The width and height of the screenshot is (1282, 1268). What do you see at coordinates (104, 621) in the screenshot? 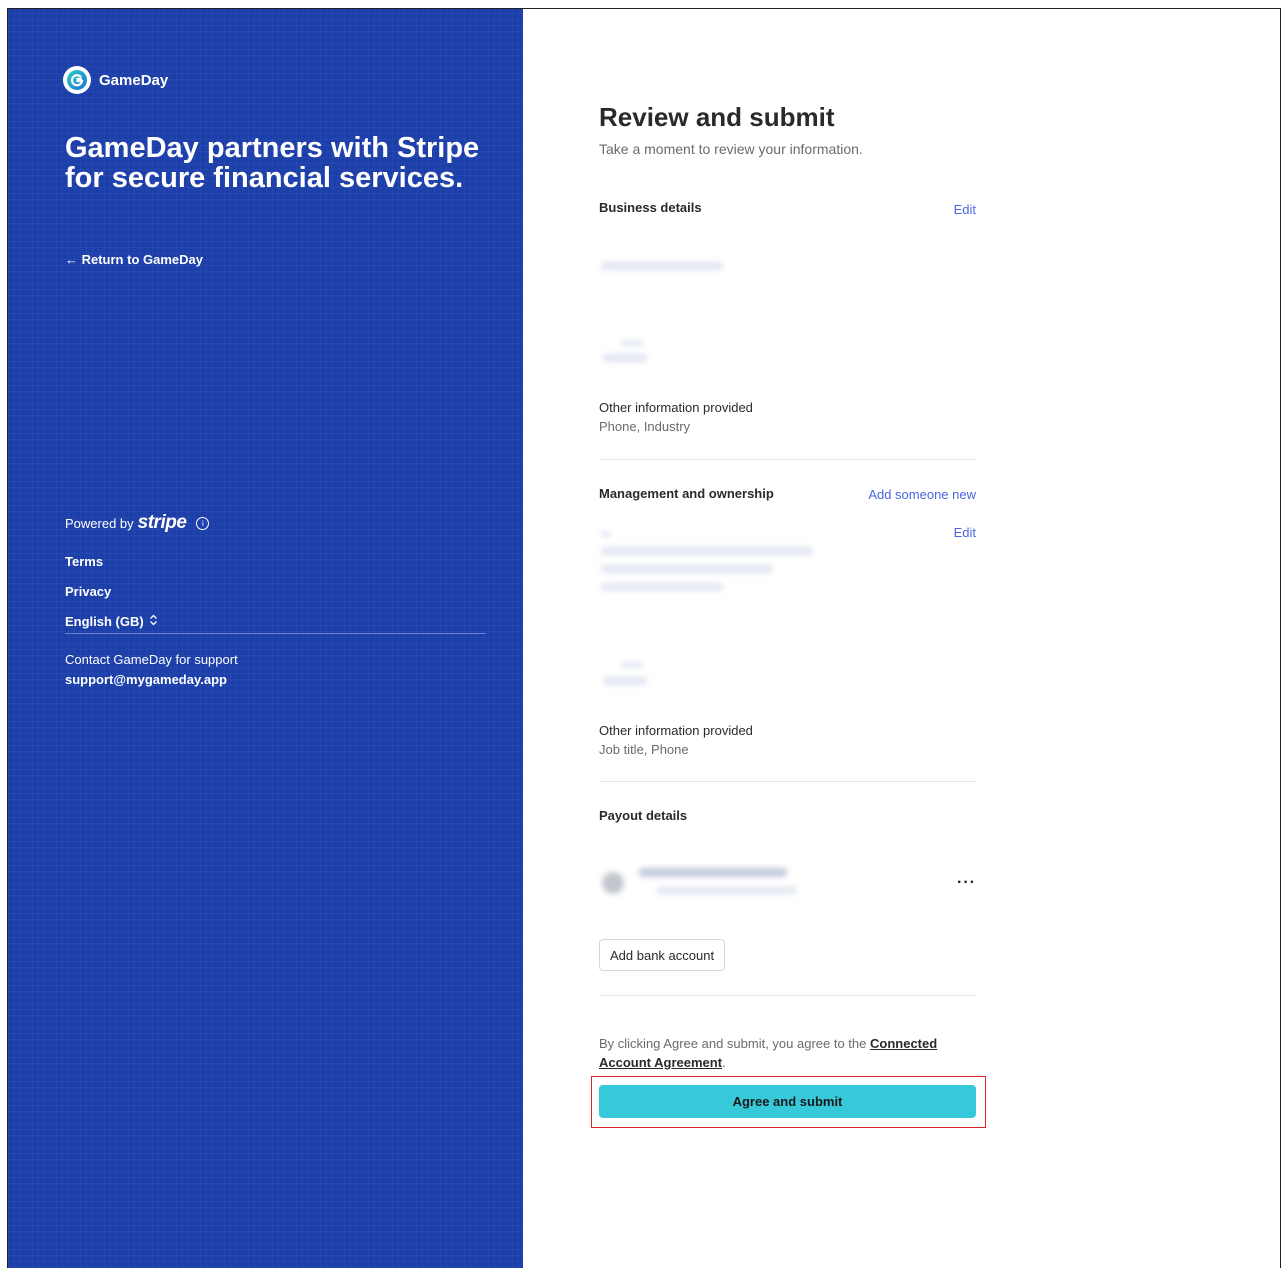
I see `language-label: English (GB)` at bounding box center [104, 621].